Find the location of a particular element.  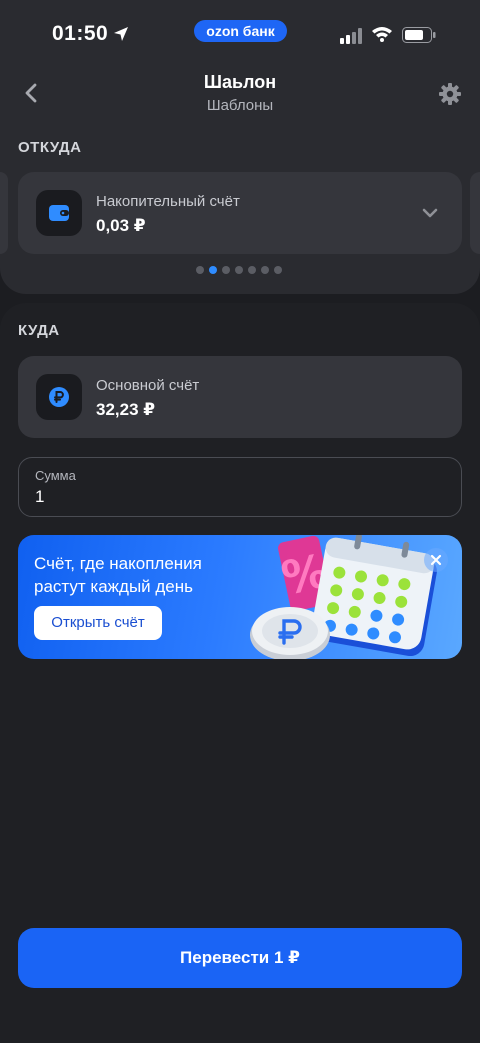

from-account-balance: 0,03 ₽ is located at coordinates (121, 225).